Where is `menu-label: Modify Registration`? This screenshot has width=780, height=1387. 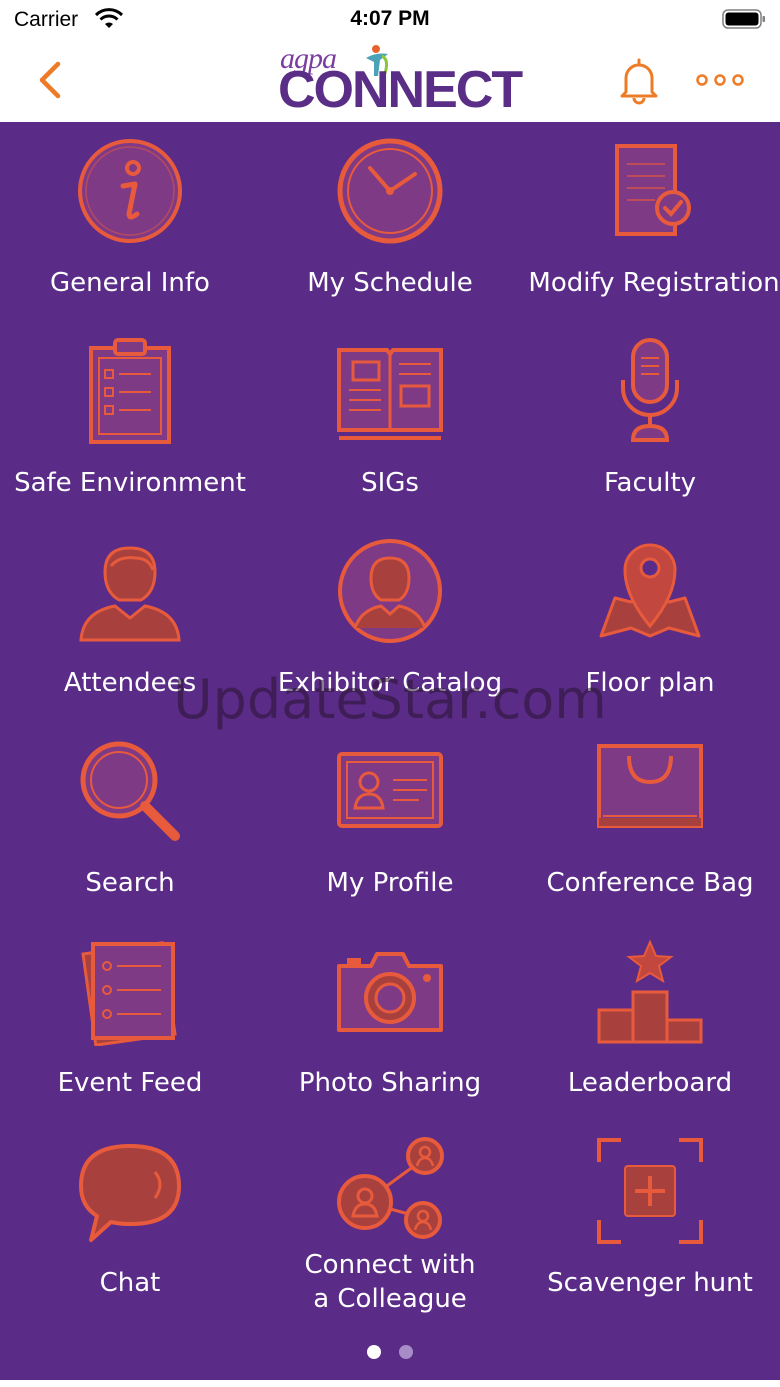 menu-label: Modify Registration is located at coordinates (654, 283).